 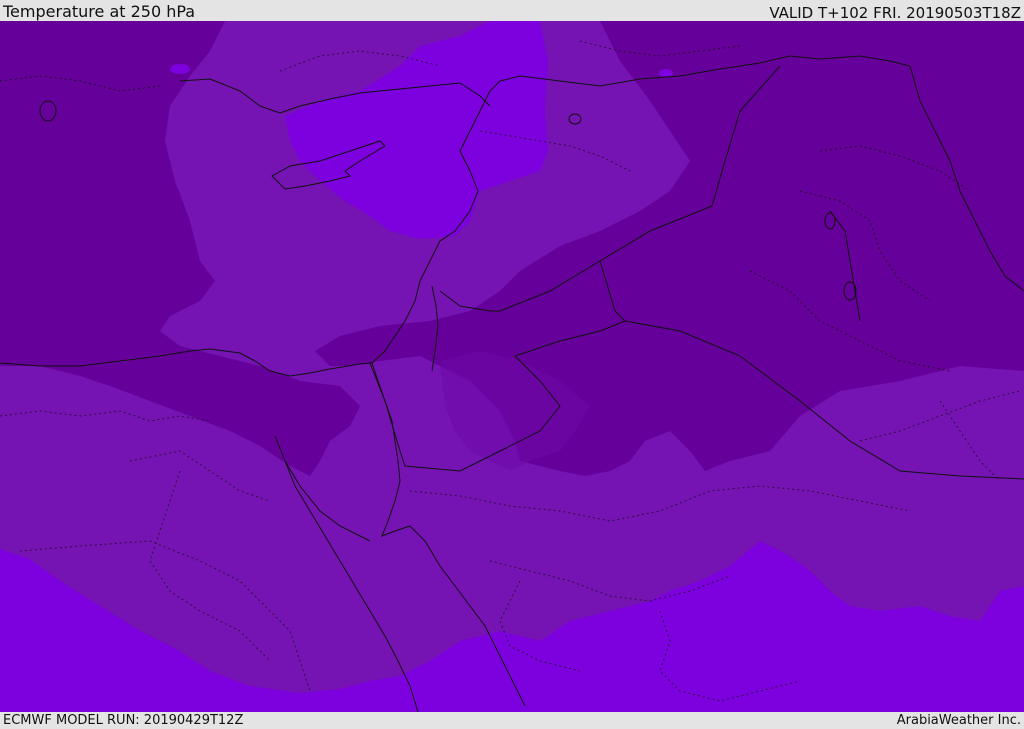 What do you see at coordinates (958, 720) in the screenshot?
I see `credit-label: ArabiaWeather Inc.` at bounding box center [958, 720].